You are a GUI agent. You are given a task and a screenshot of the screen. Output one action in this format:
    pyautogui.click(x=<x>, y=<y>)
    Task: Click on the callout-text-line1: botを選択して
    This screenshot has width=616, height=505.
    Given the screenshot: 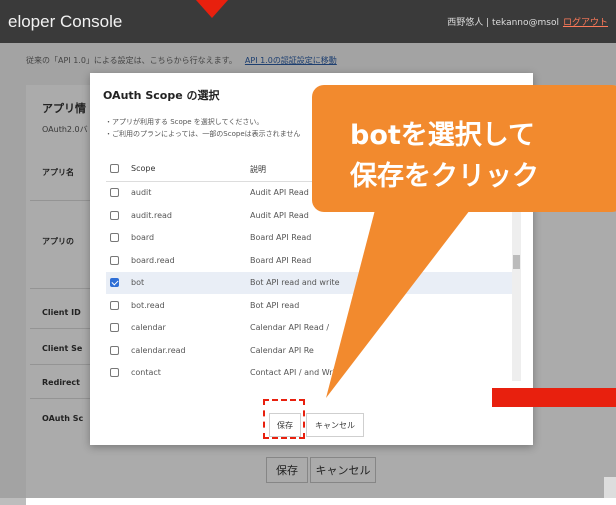 What is the action you would take?
    pyautogui.click(x=442, y=135)
    